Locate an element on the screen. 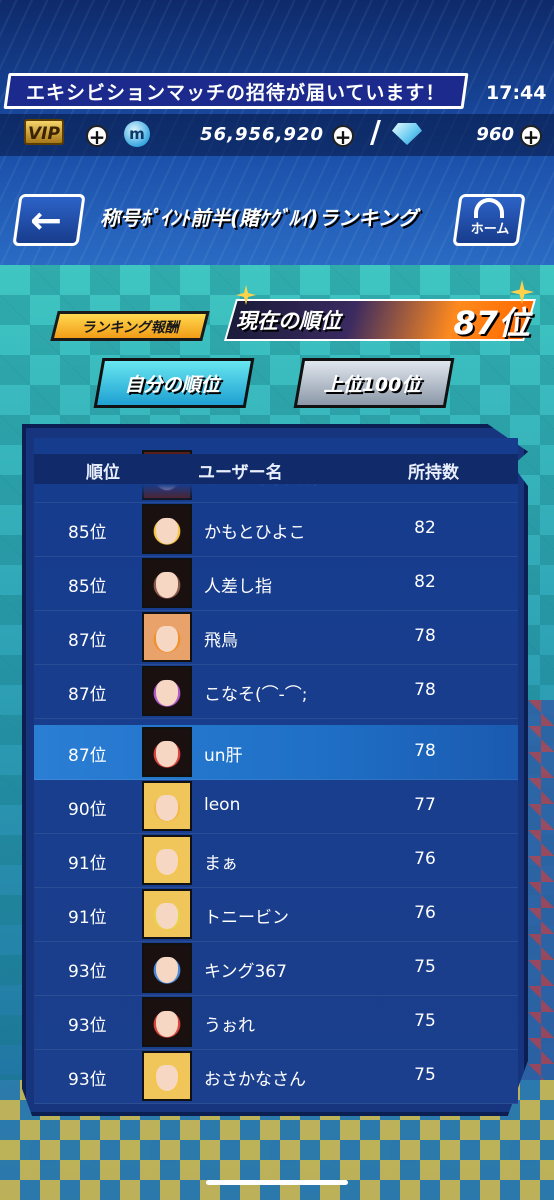 Image resolution: width=554 pixels, height=1200 pixels. ranking-list-header: 順位 ユーザー名 所持数 is located at coordinates (276, 469).